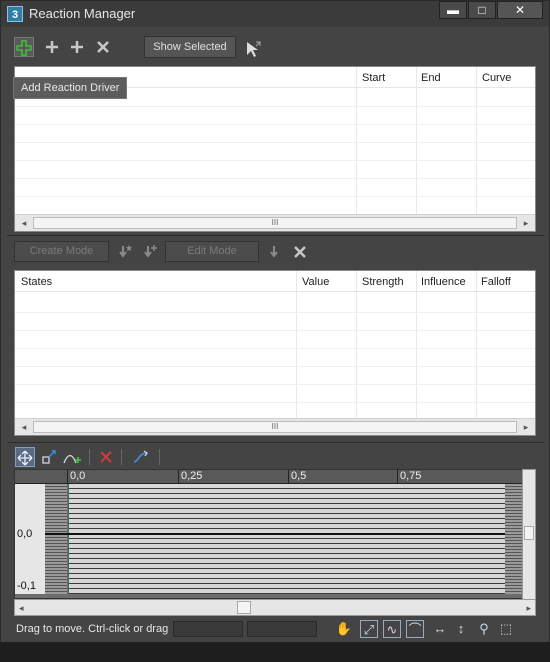 Image resolution: width=550 pixels, height=662 pixels. What do you see at coordinates (299, 476) in the screenshot?
I see `ruler-label: 0,5` at bounding box center [299, 476].